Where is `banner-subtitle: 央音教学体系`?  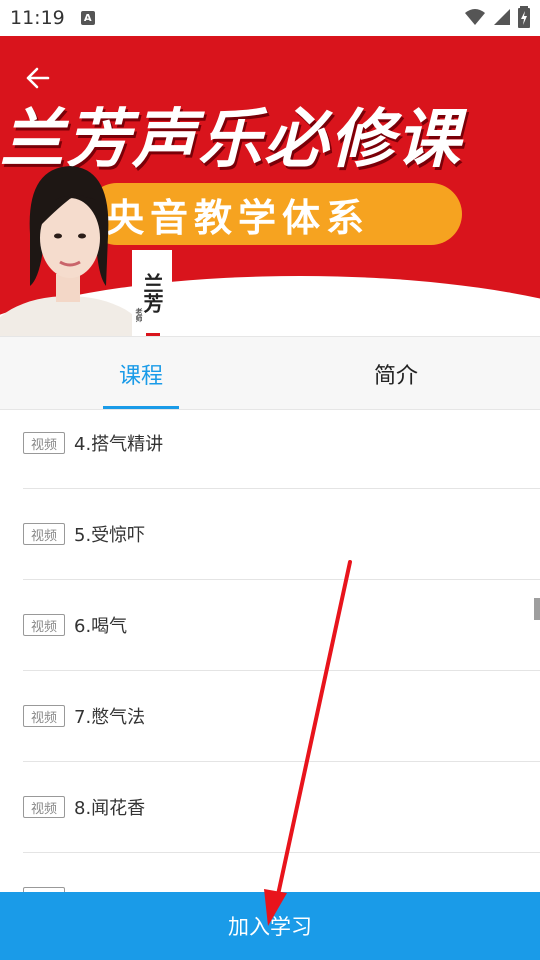 banner-subtitle: 央音教学体系 is located at coordinates (274, 214).